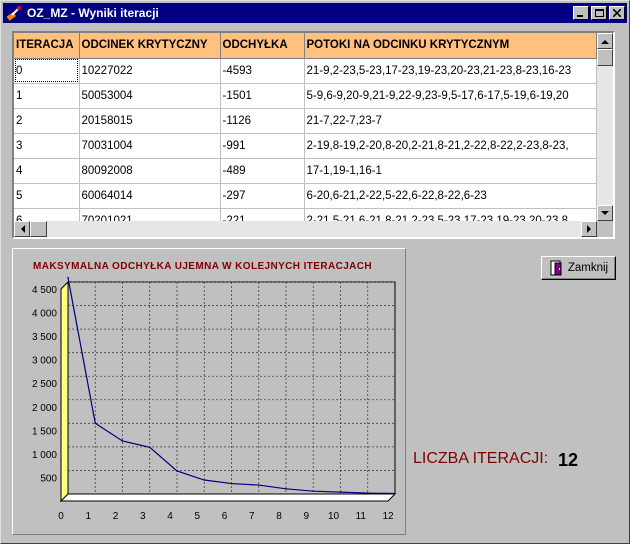  What do you see at coordinates (44, 408) in the screenshot?
I see `y-tick-label: 2 000` at bounding box center [44, 408].